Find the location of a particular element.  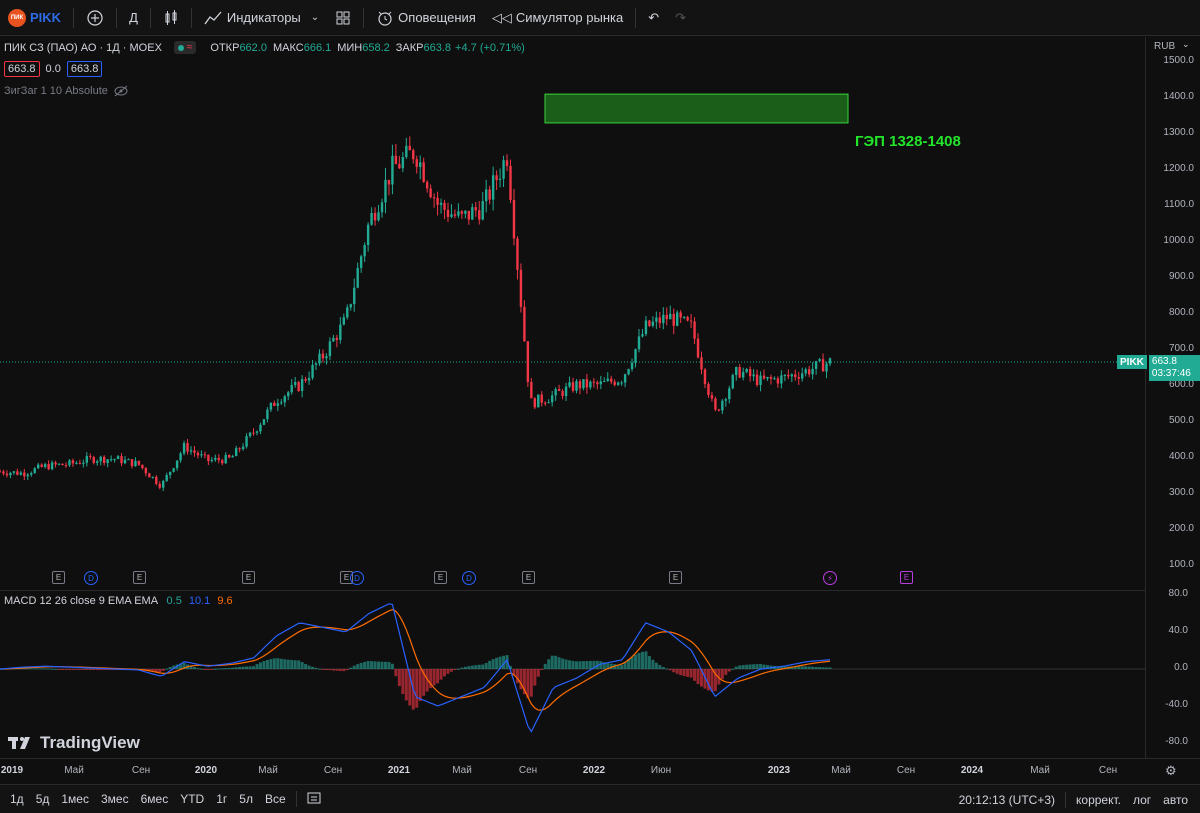

range-5y: 5л is located at coordinates (246, 799).